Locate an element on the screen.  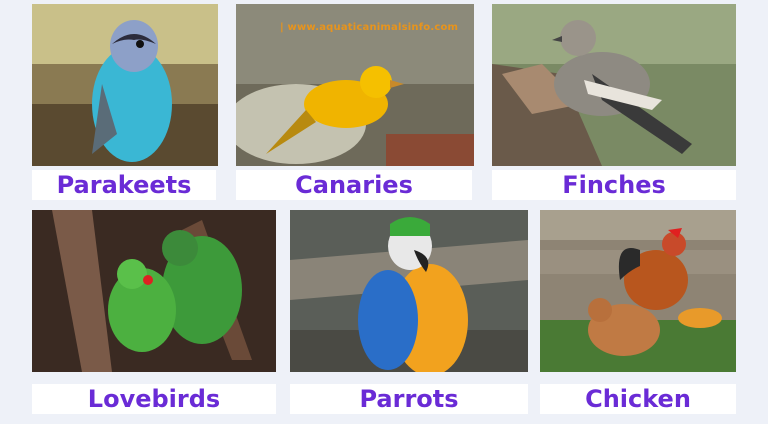
watermark-text: | www.aquaticanimalsinfo.com is located at coordinates (369, 27).